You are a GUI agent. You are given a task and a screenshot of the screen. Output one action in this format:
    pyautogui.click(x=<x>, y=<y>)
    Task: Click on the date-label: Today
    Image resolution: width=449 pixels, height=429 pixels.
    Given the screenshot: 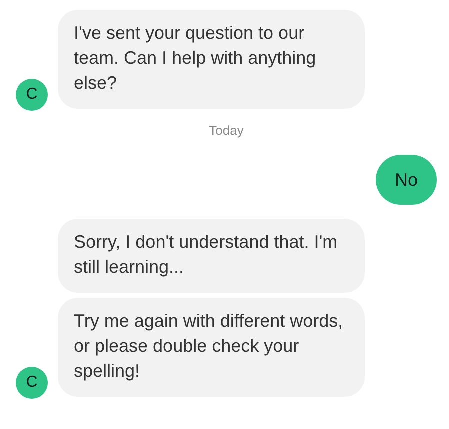 What is the action you would take?
    pyautogui.click(x=226, y=131)
    